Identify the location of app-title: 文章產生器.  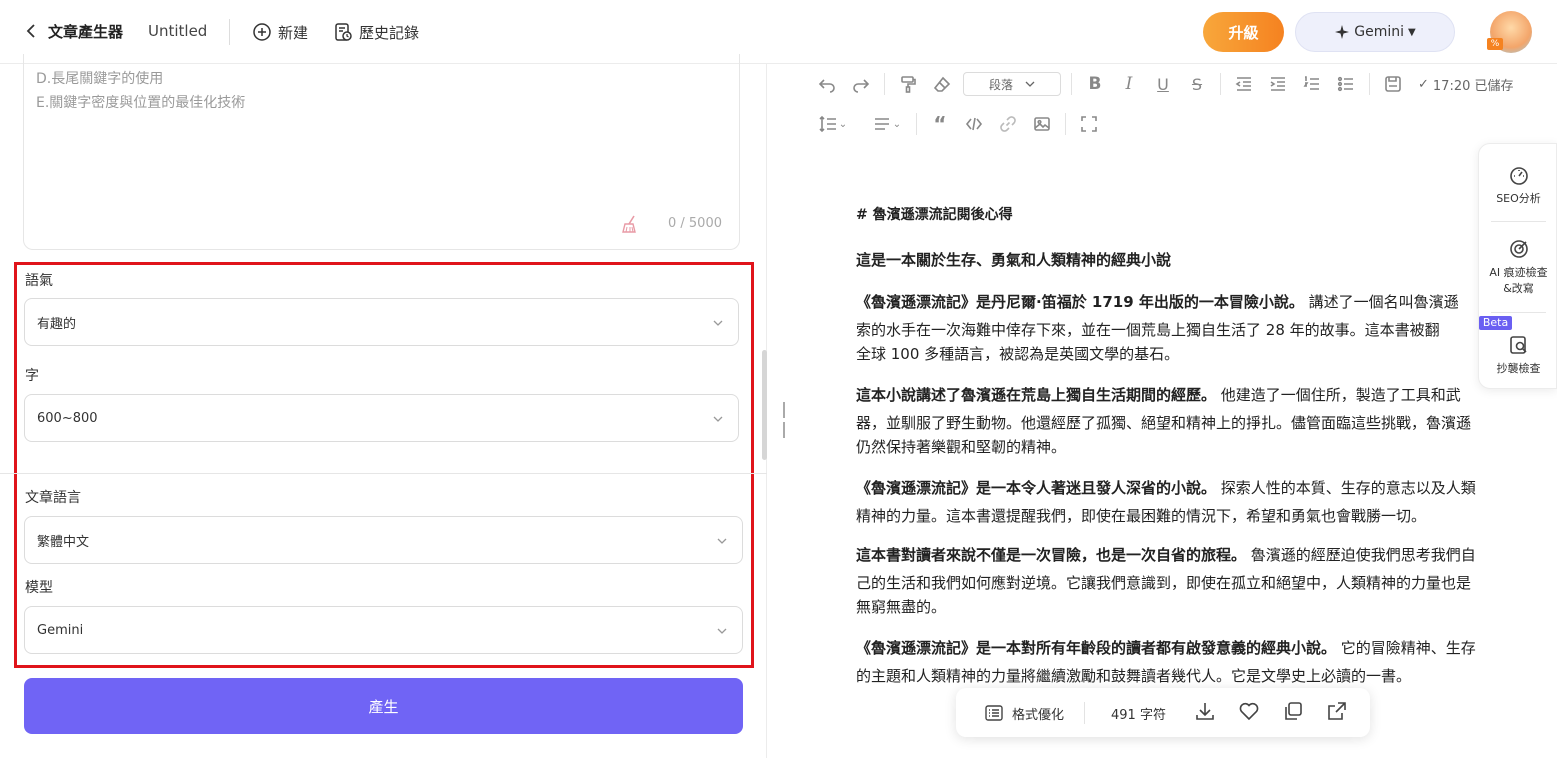
(86, 32).